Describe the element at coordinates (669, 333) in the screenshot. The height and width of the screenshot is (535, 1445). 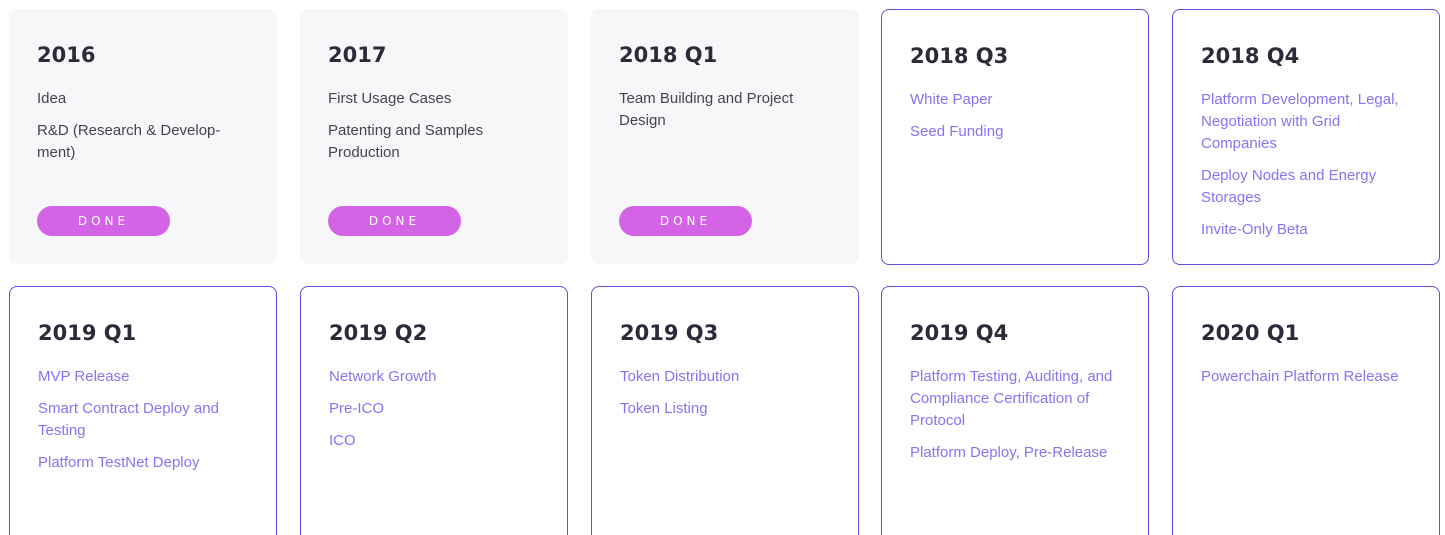
I see `milestone-title: 2019 Q3` at that location.